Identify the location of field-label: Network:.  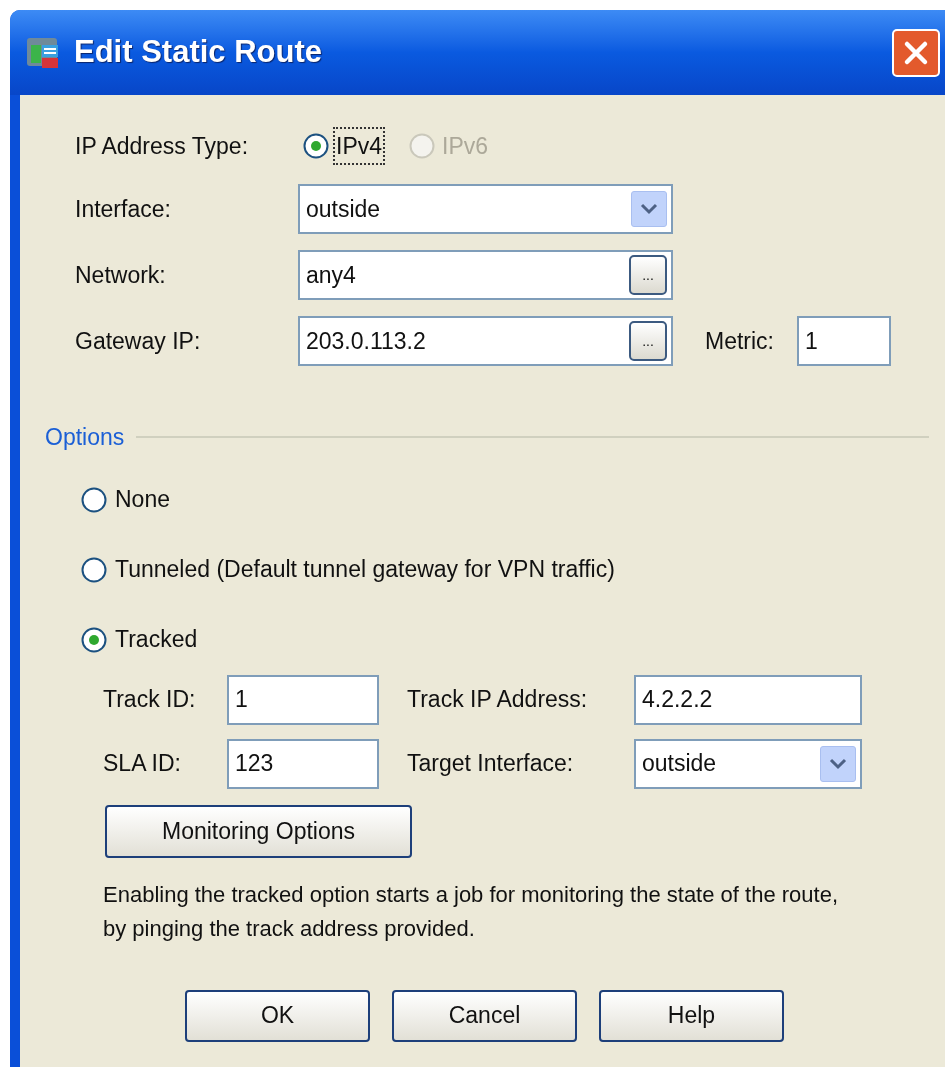
(121, 275).